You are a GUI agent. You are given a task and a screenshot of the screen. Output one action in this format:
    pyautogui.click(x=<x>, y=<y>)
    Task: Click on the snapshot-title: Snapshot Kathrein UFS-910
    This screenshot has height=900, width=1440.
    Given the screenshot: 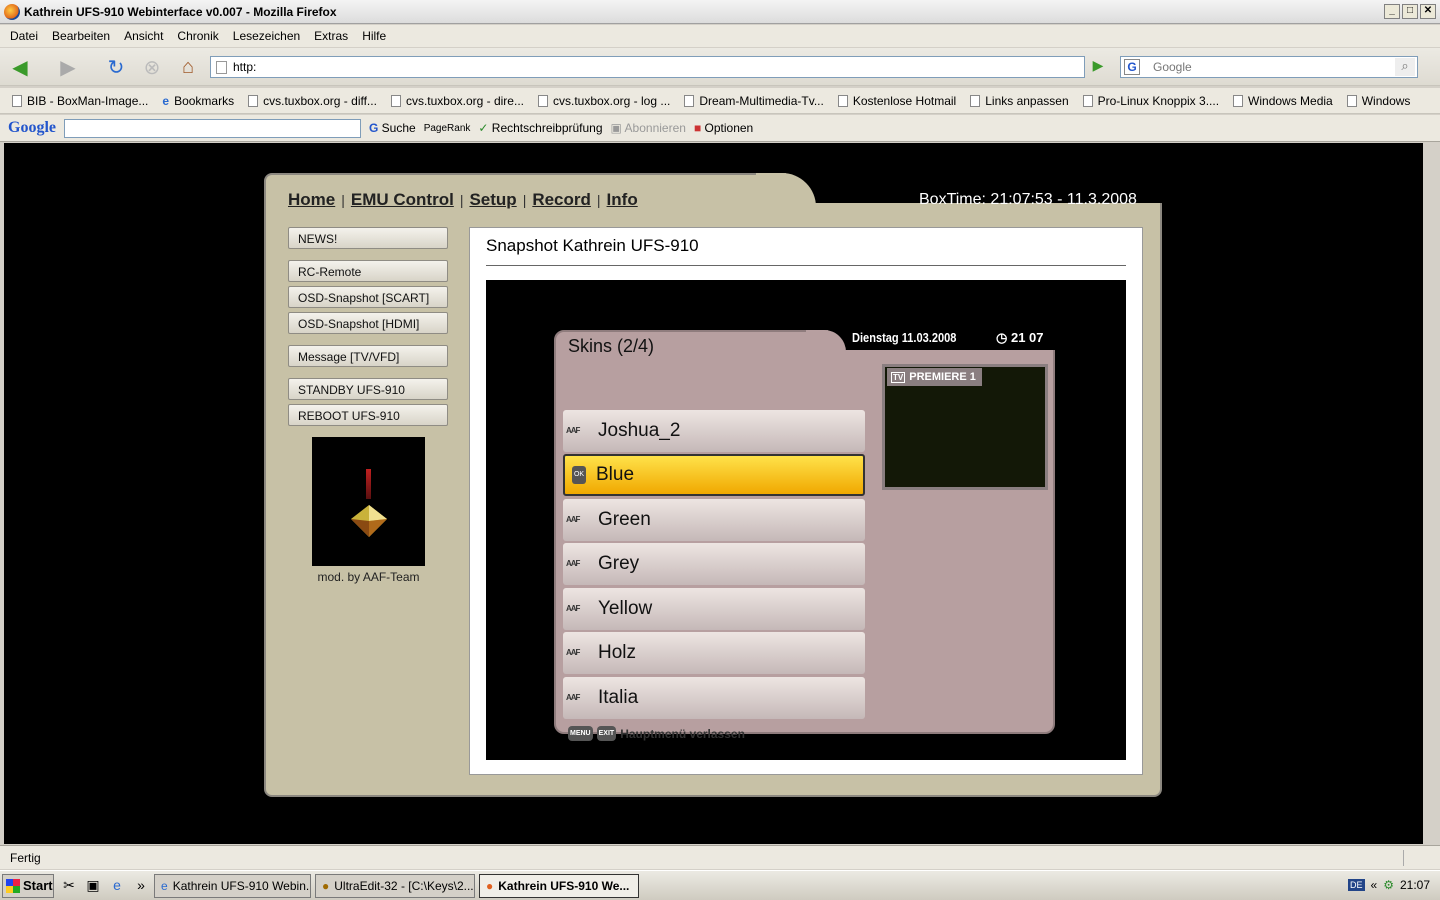 What is the action you would take?
    pyautogui.click(x=592, y=245)
    